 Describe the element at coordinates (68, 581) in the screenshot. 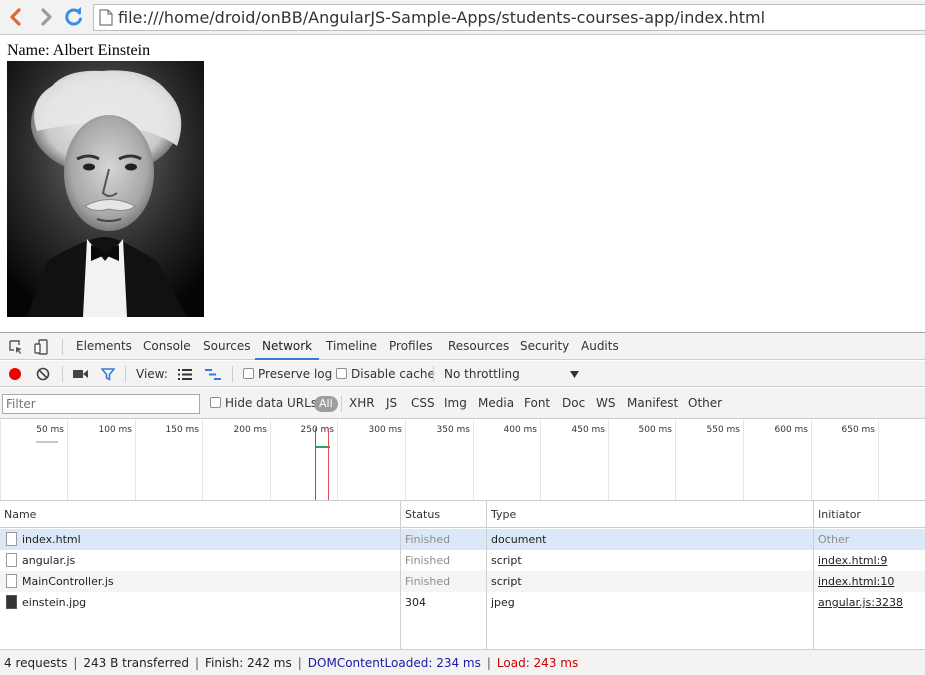

I see `request-name: MainController.js` at that location.